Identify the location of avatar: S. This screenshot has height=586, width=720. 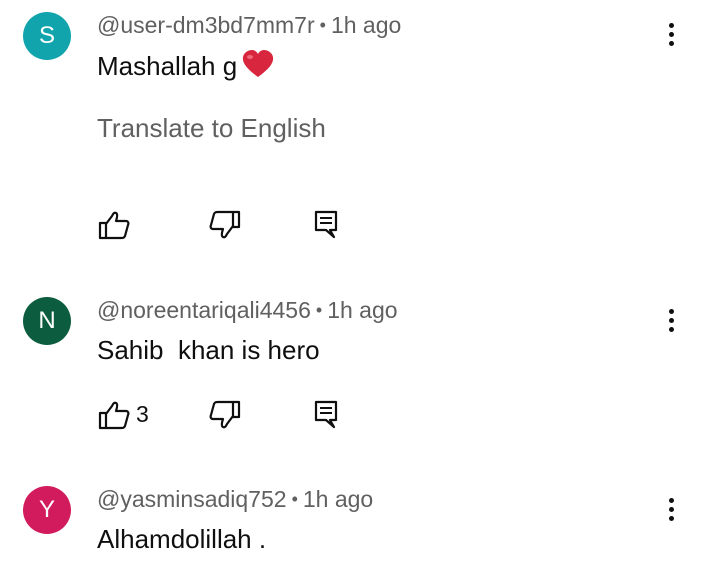
(47, 36).